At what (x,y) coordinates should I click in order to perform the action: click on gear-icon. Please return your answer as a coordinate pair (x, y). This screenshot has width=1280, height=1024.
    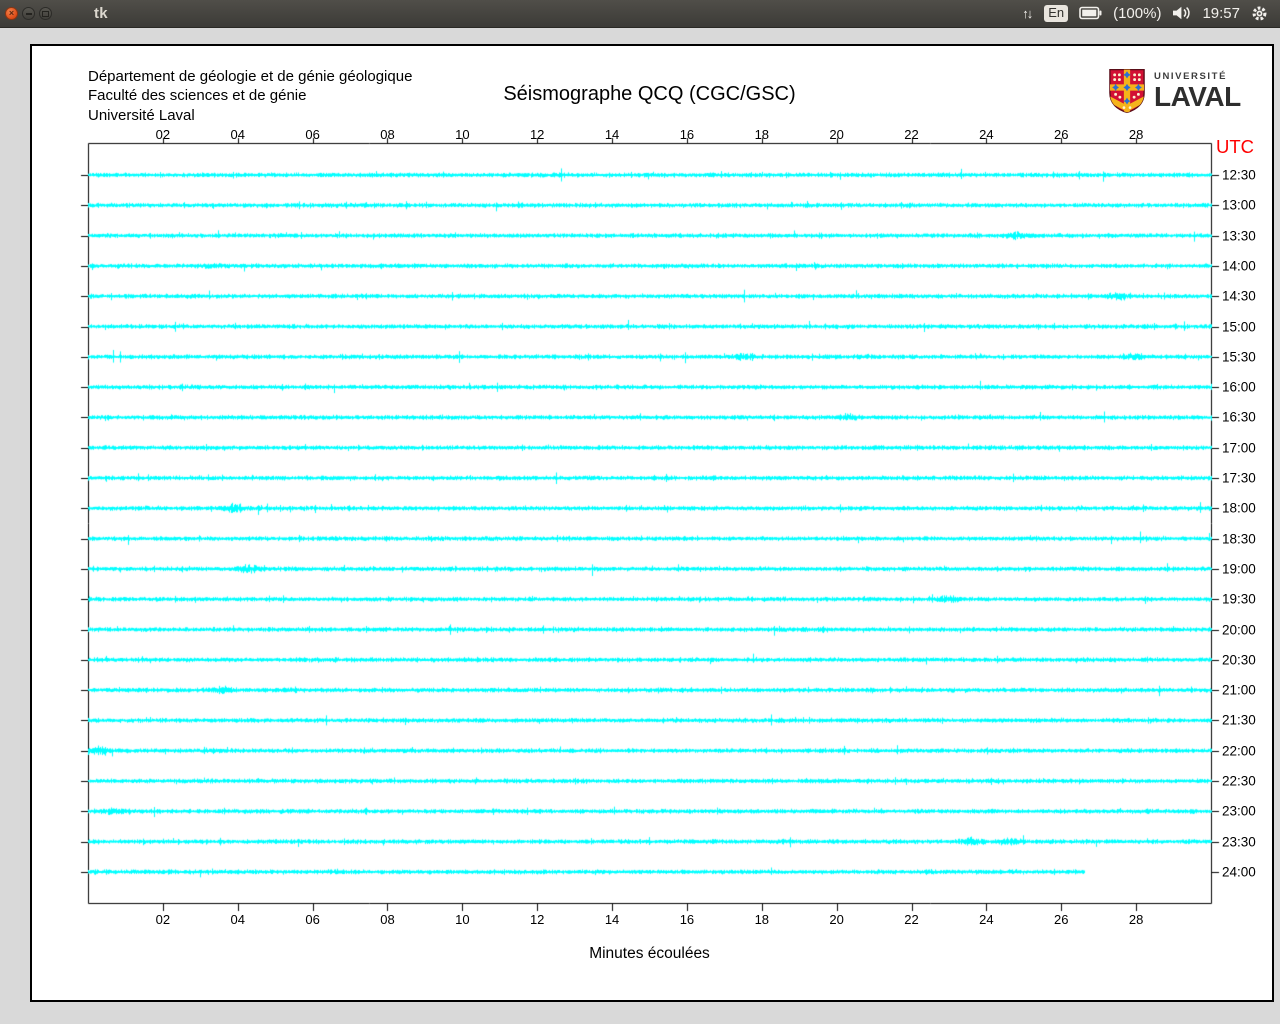
    Looking at the image, I should click on (1259, 13).